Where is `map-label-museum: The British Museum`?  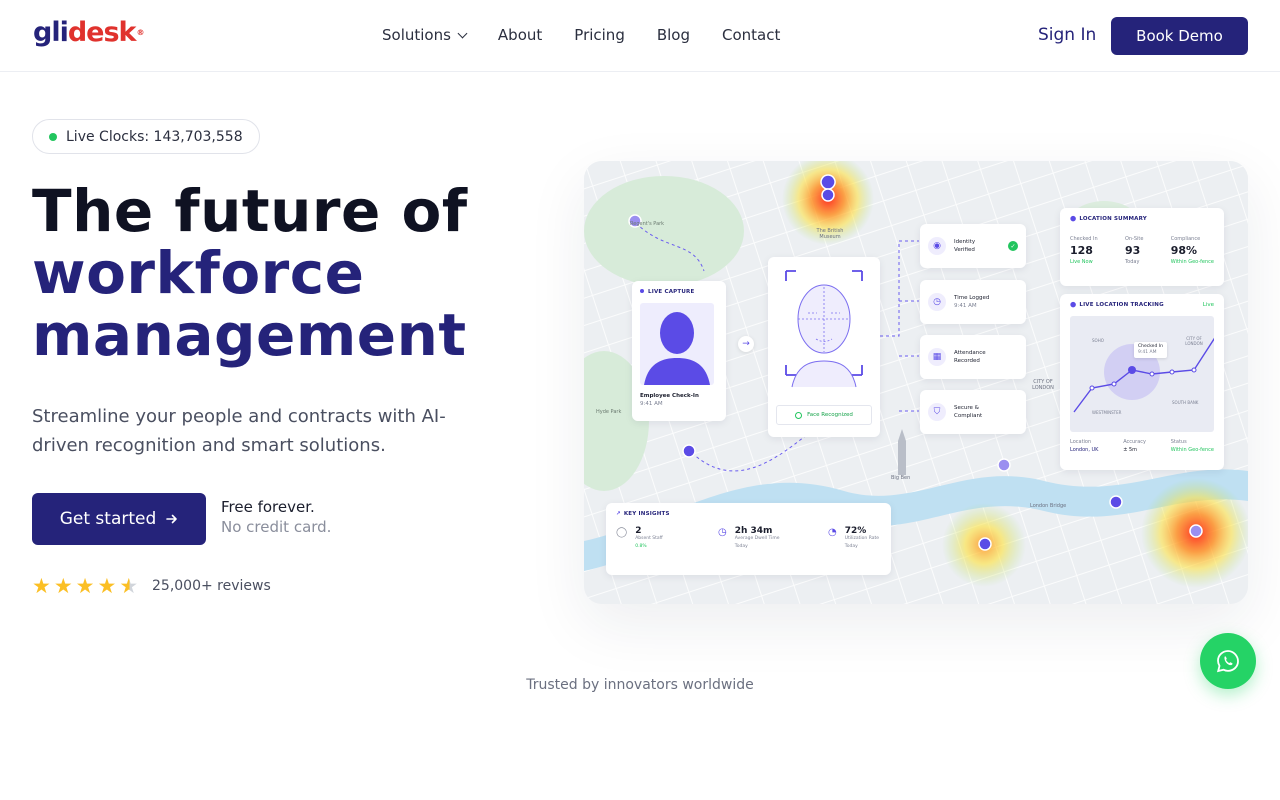
map-label-museum: The British Museum is located at coordinates (830, 234).